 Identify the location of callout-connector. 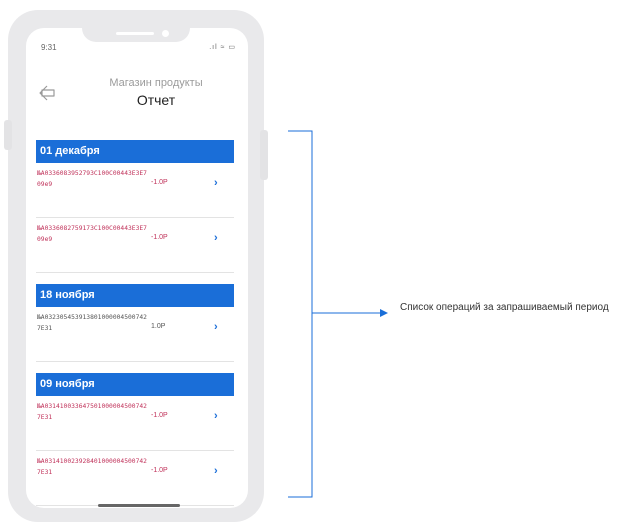
(338, 314).